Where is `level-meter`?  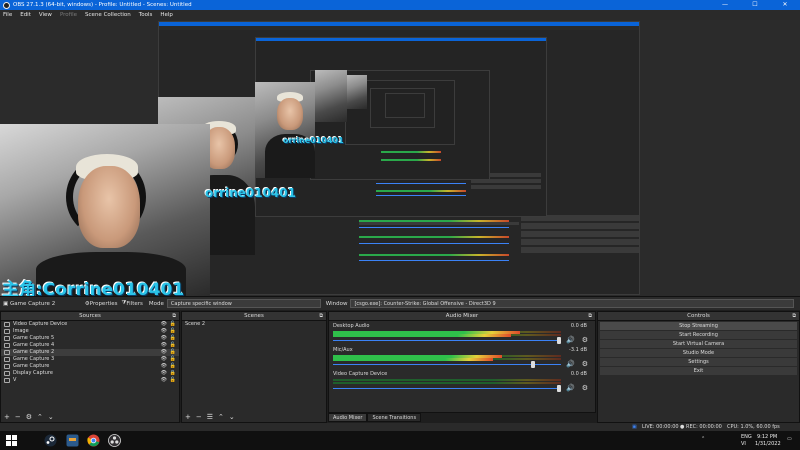
level-meter is located at coordinates (447, 380).